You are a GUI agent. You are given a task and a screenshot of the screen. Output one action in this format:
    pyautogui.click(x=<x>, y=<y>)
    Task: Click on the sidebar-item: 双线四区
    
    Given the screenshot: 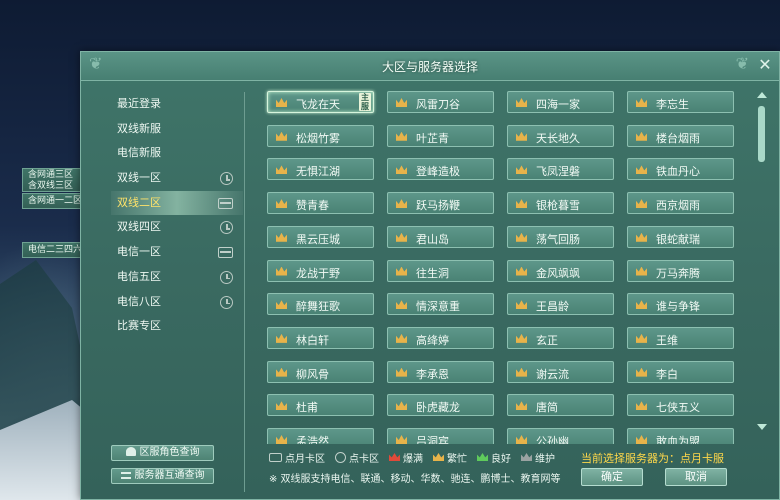 What is the action you would take?
    pyautogui.click(x=177, y=227)
    